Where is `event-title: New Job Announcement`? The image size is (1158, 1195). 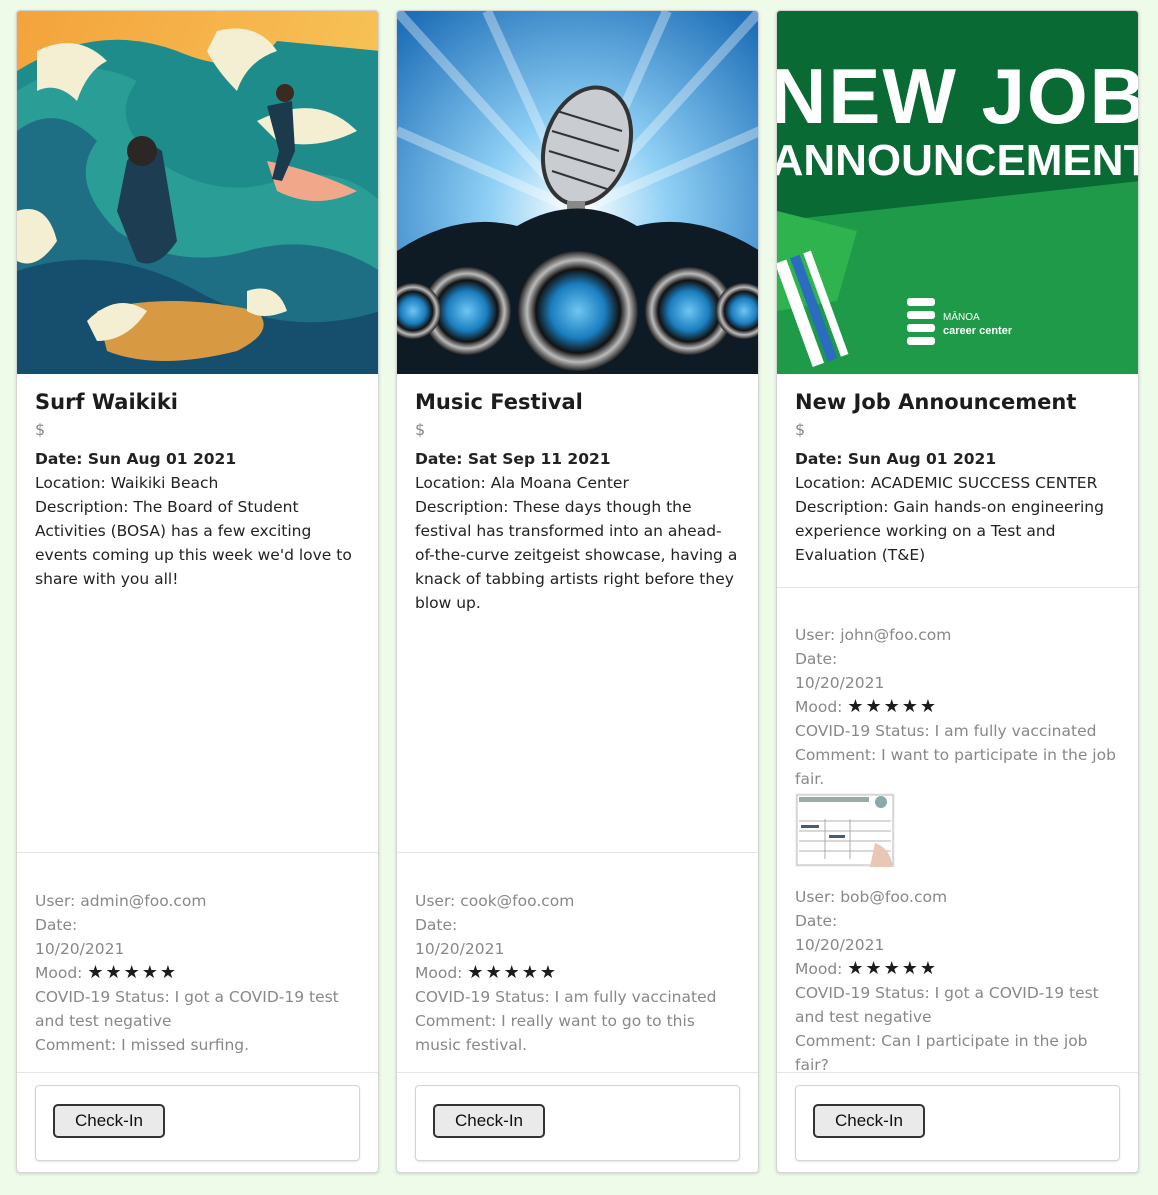 event-title: New Job Announcement is located at coordinates (936, 402).